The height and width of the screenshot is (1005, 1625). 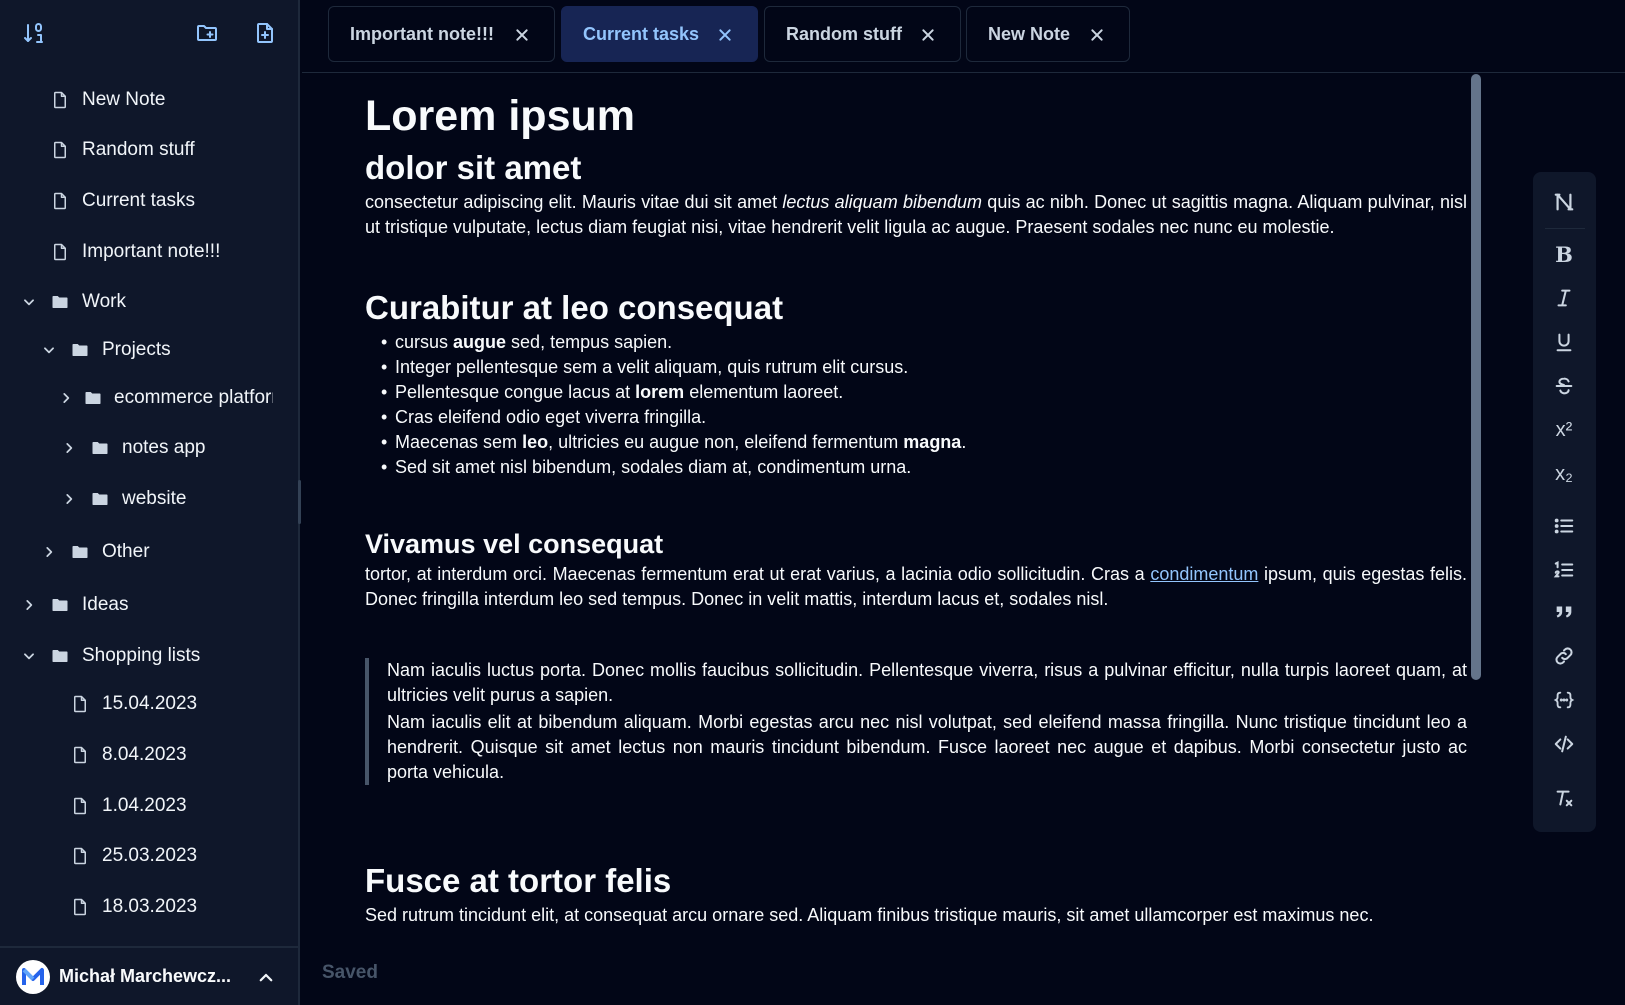 I want to click on section-heading: Fusce at tortor felis, so click(x=518, y=880).